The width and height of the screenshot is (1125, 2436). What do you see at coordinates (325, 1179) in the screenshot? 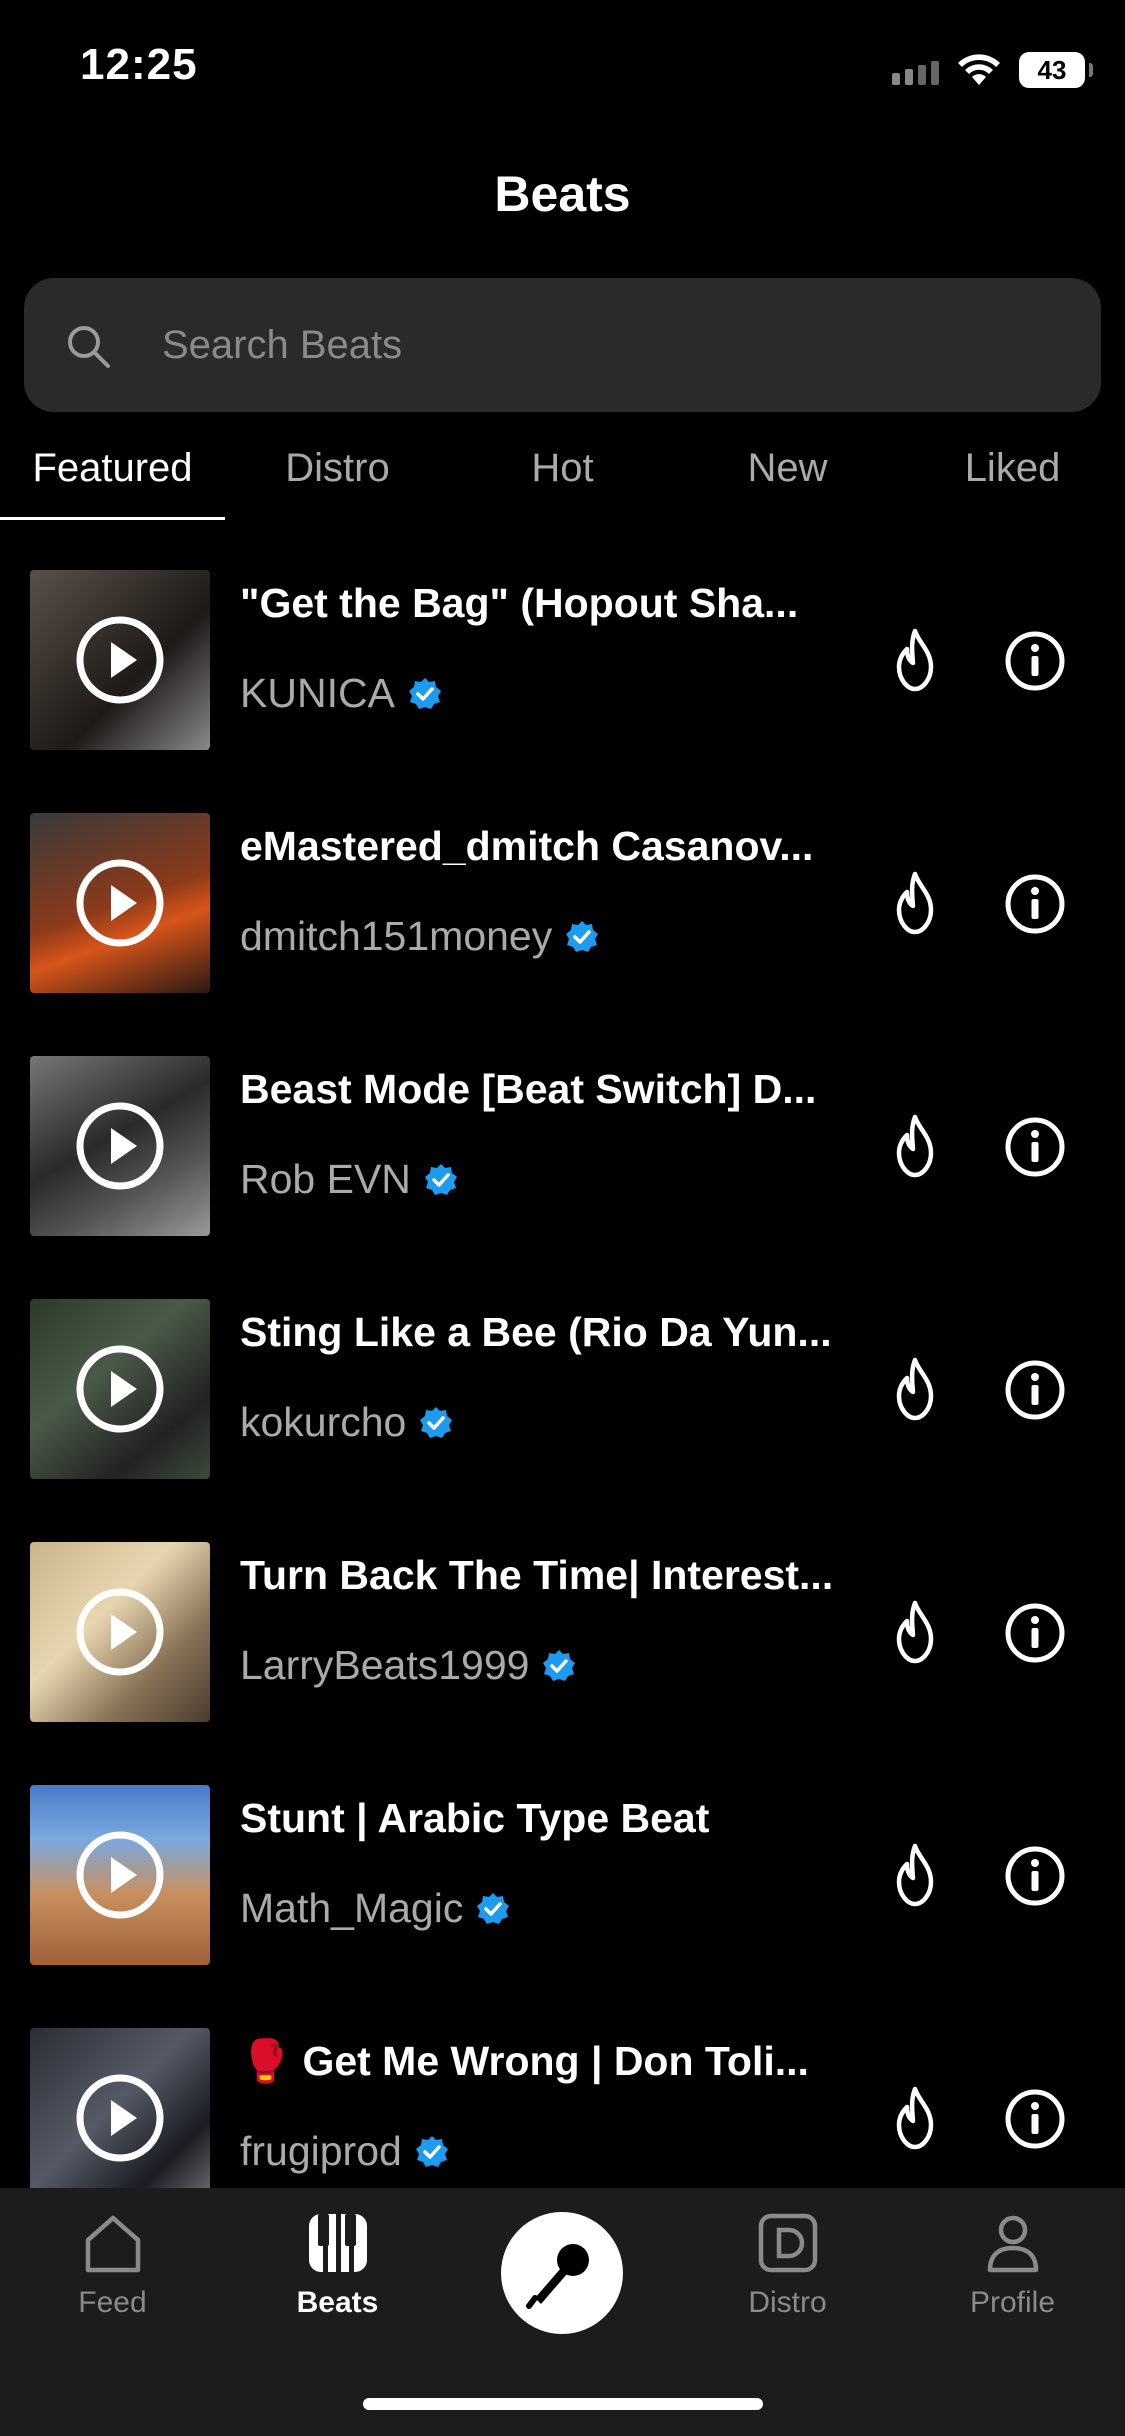
I see `artist-name: Rob EVN` at bounding box center [325, 1179].